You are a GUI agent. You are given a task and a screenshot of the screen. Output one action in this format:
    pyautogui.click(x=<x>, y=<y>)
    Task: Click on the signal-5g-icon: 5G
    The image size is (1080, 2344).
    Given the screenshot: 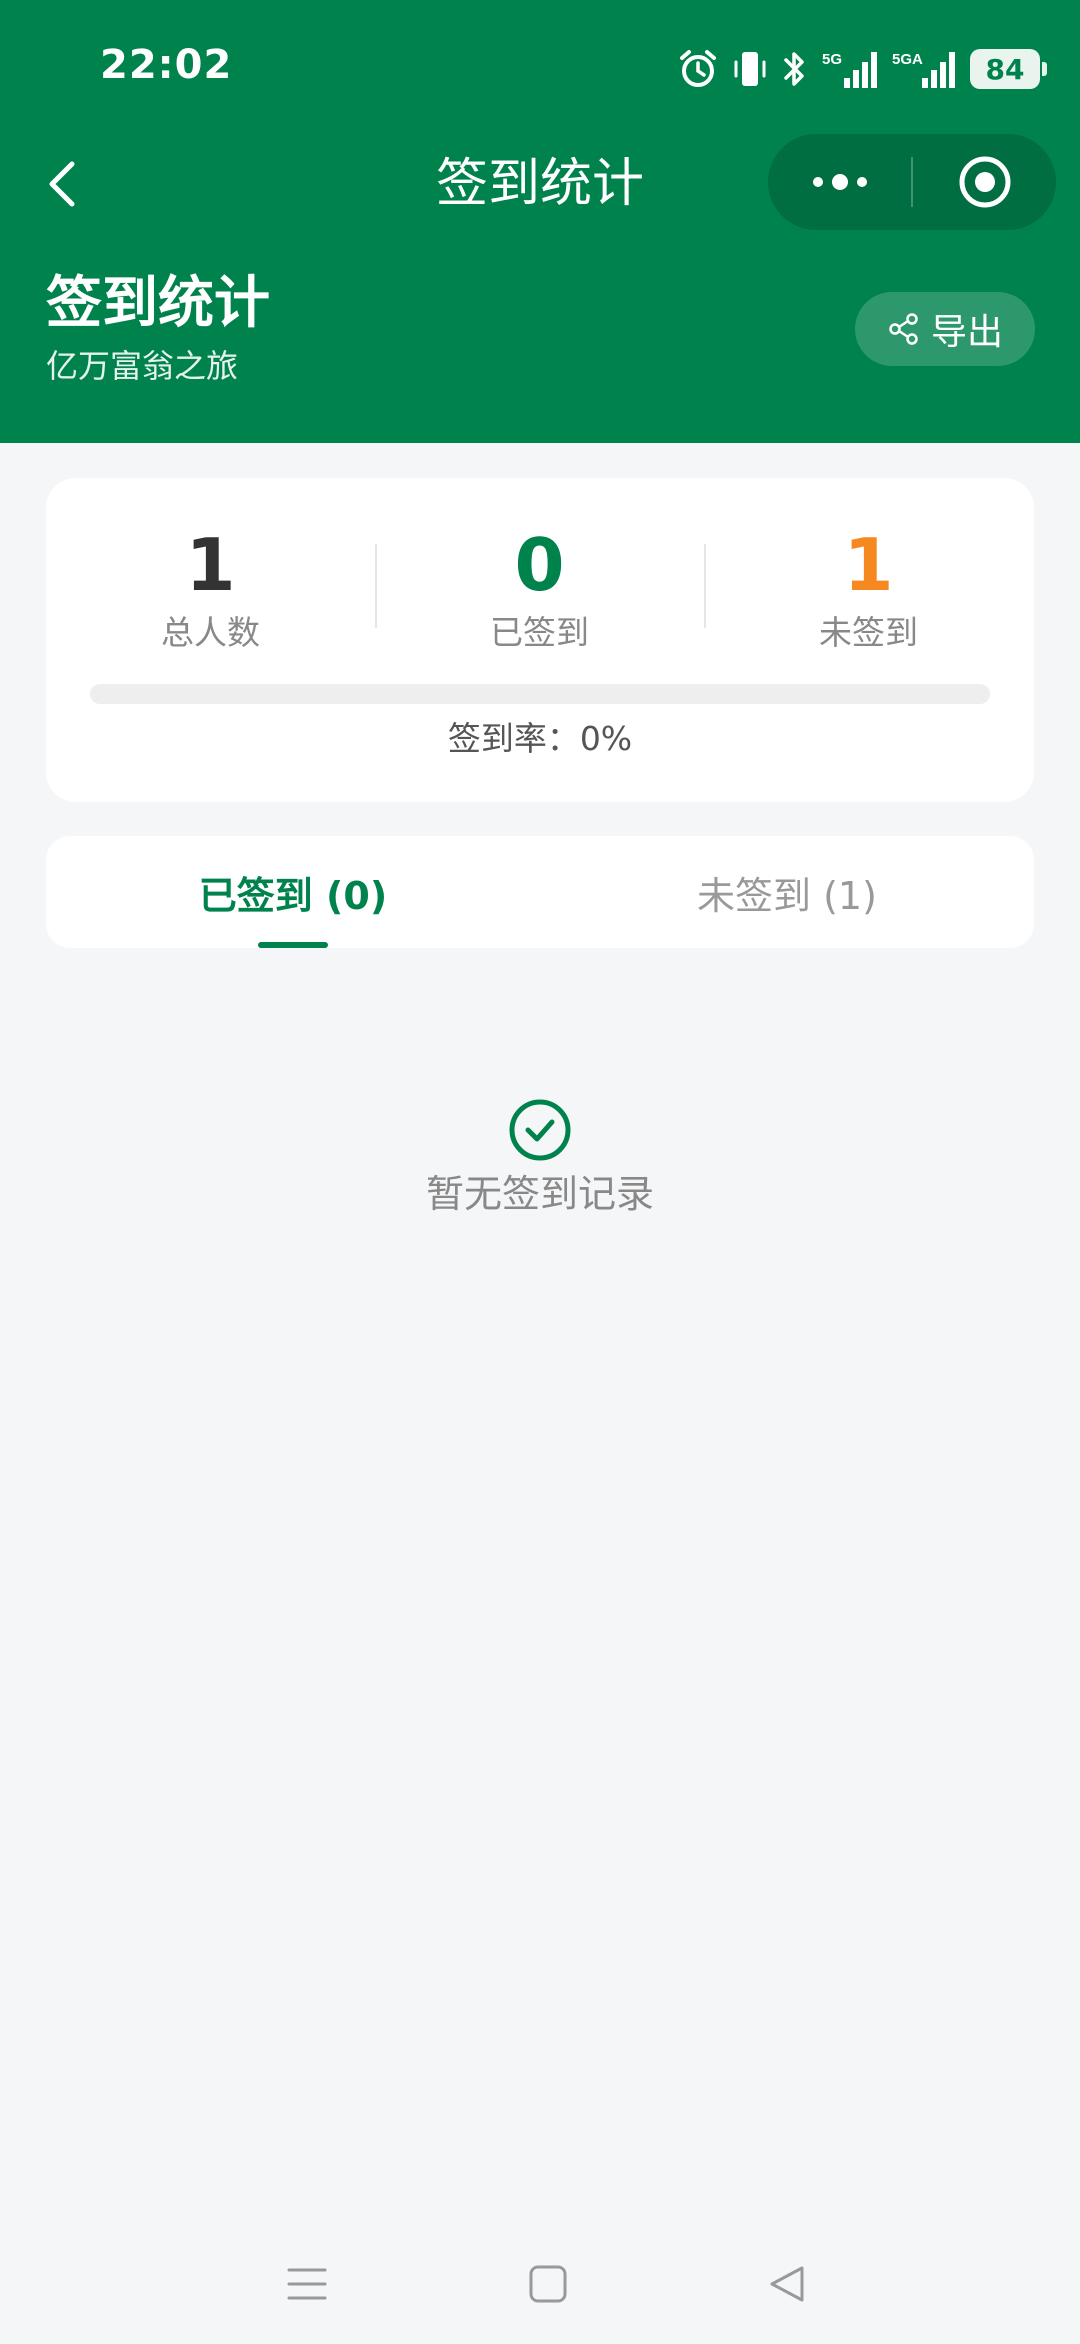 What is the action you would take?
    pyautogui.click(x=850, y=69)
    